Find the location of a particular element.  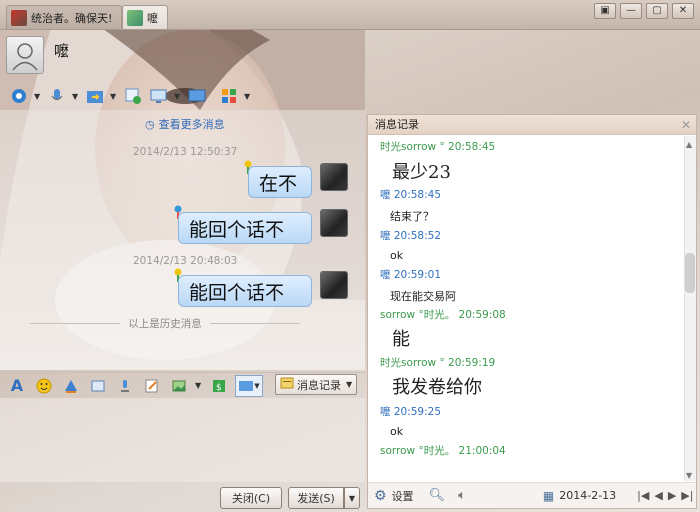

group-avatar-icon is located at coordinates (19, 17).